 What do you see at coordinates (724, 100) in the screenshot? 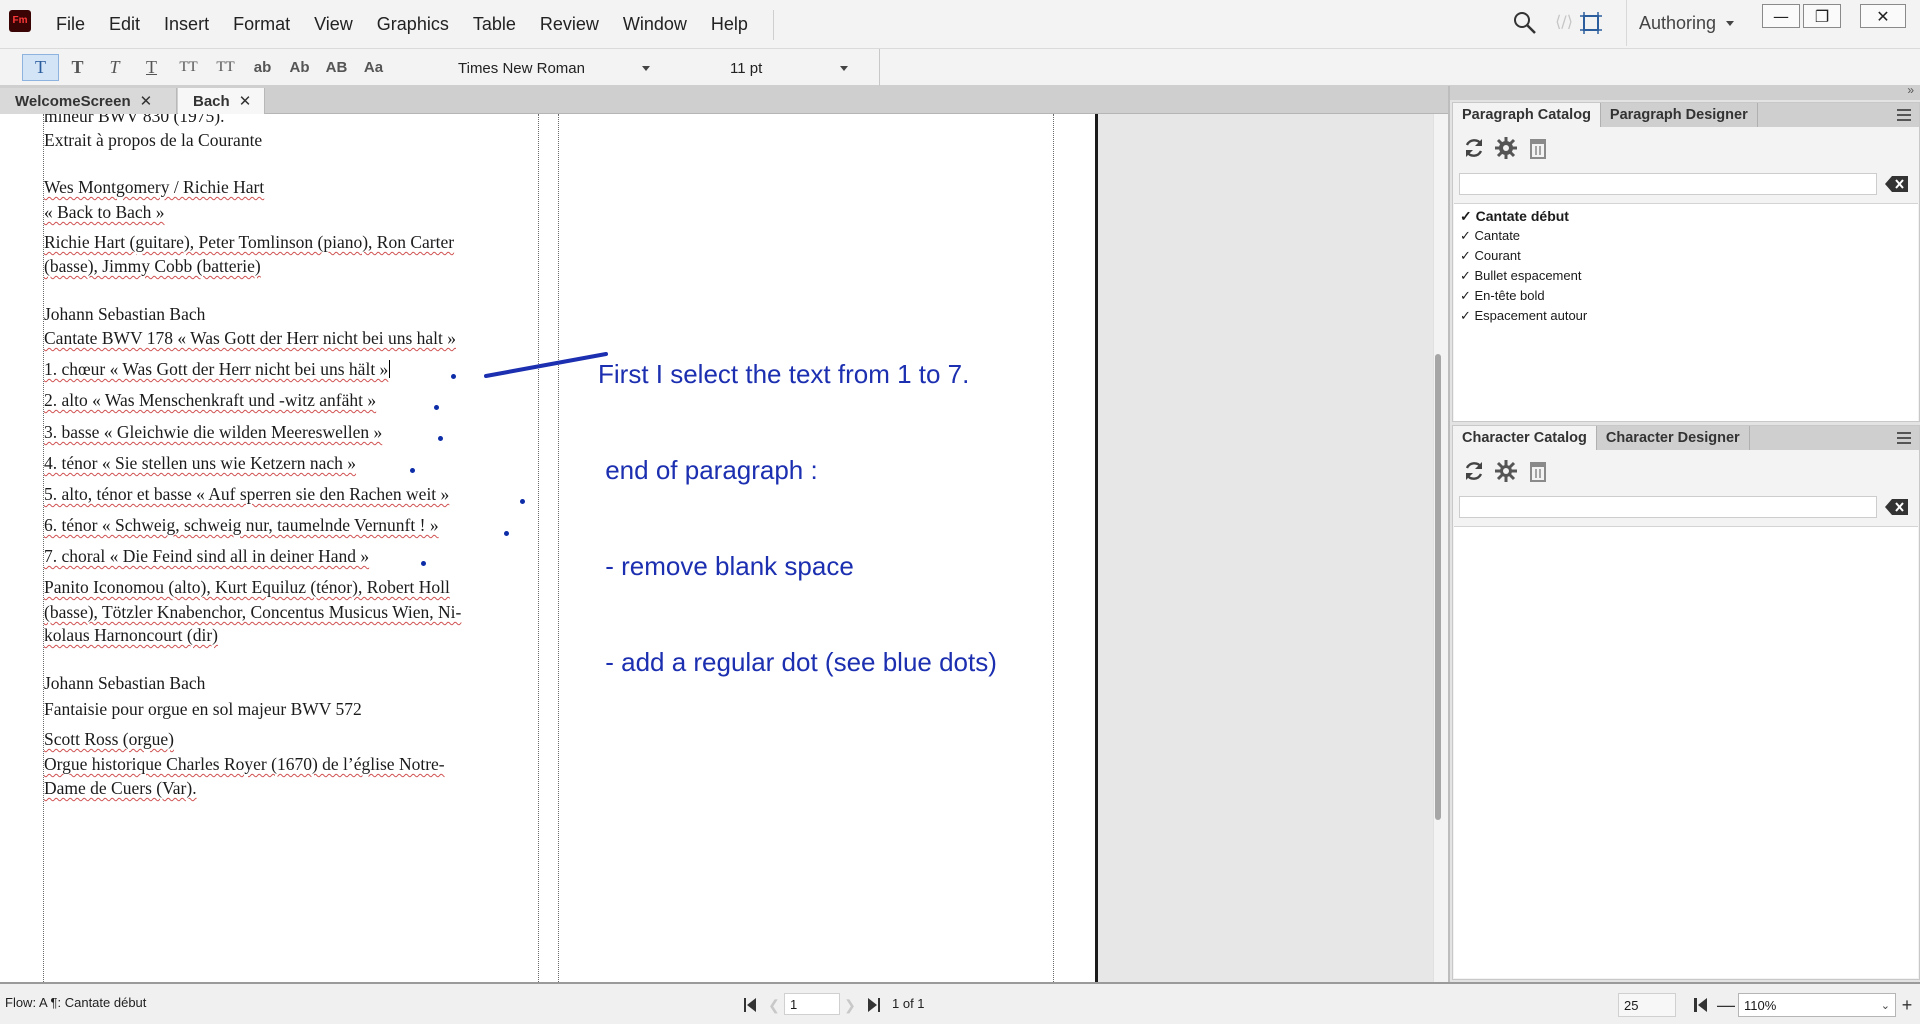
I see `document-tab-bar: WelcomeScreen ✕ Bach ✕` at bounding box center [724, 100].